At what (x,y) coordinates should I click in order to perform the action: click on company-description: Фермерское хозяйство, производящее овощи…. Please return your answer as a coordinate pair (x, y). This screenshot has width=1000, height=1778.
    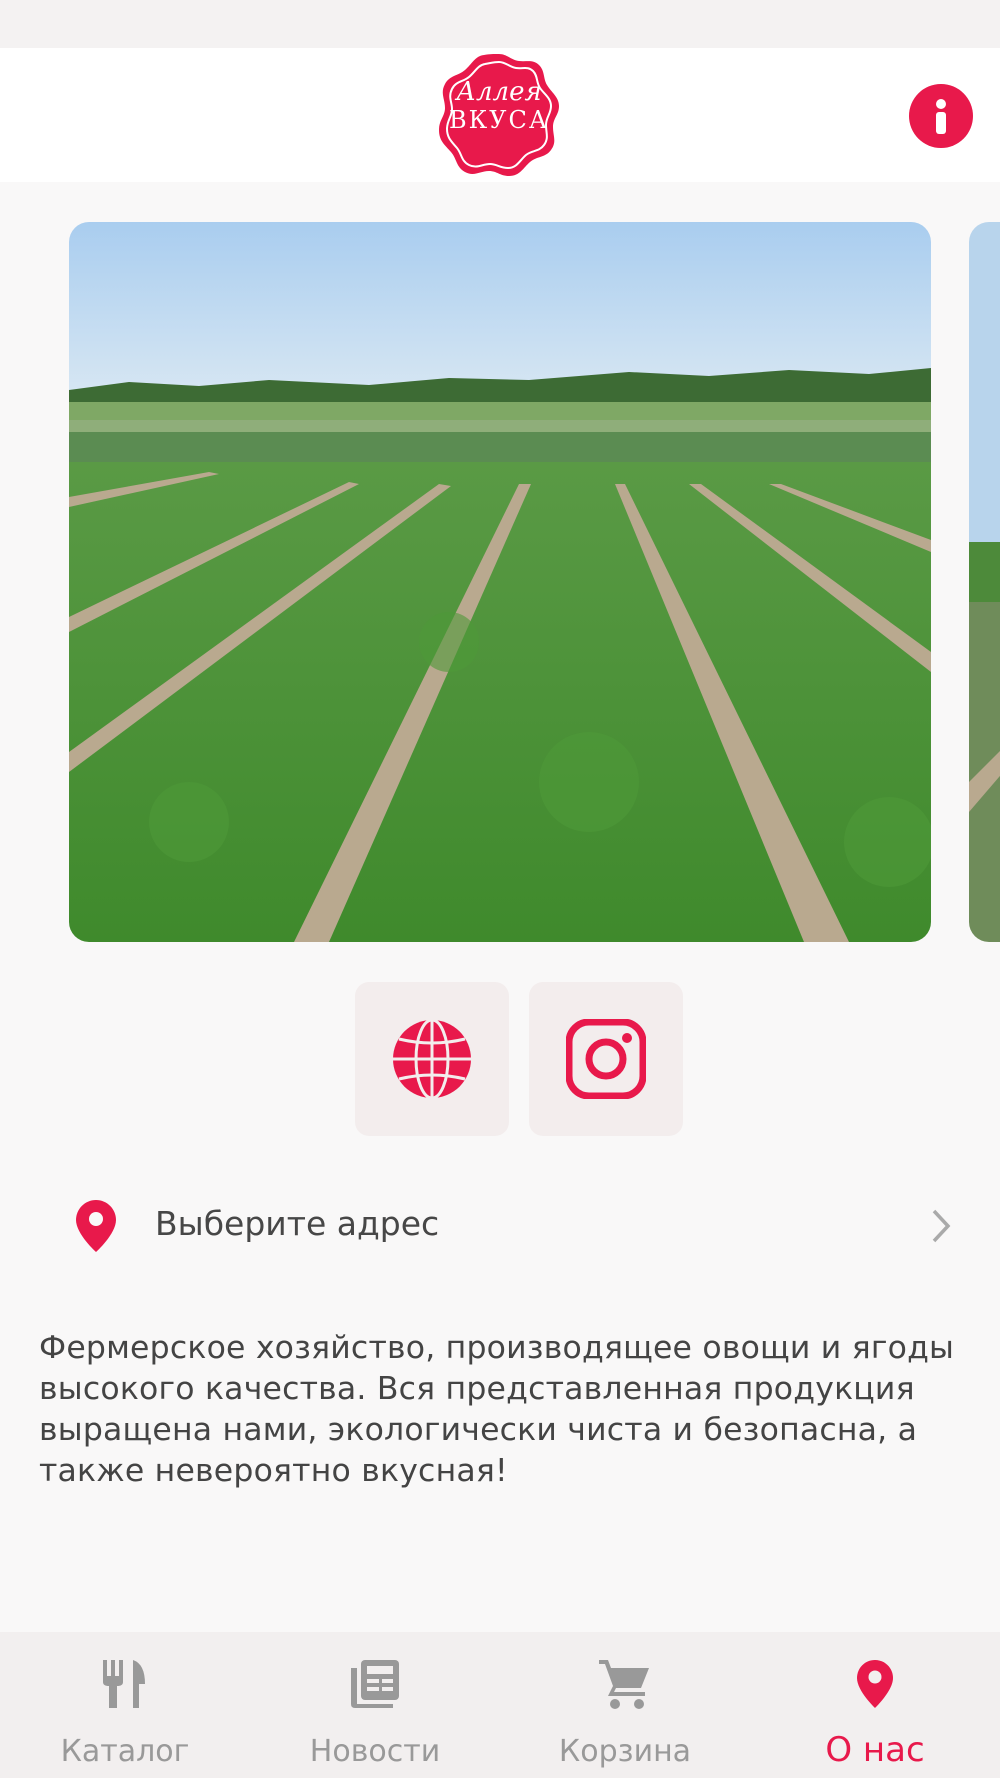
    Looking at the image, I should click on (497, 1409).